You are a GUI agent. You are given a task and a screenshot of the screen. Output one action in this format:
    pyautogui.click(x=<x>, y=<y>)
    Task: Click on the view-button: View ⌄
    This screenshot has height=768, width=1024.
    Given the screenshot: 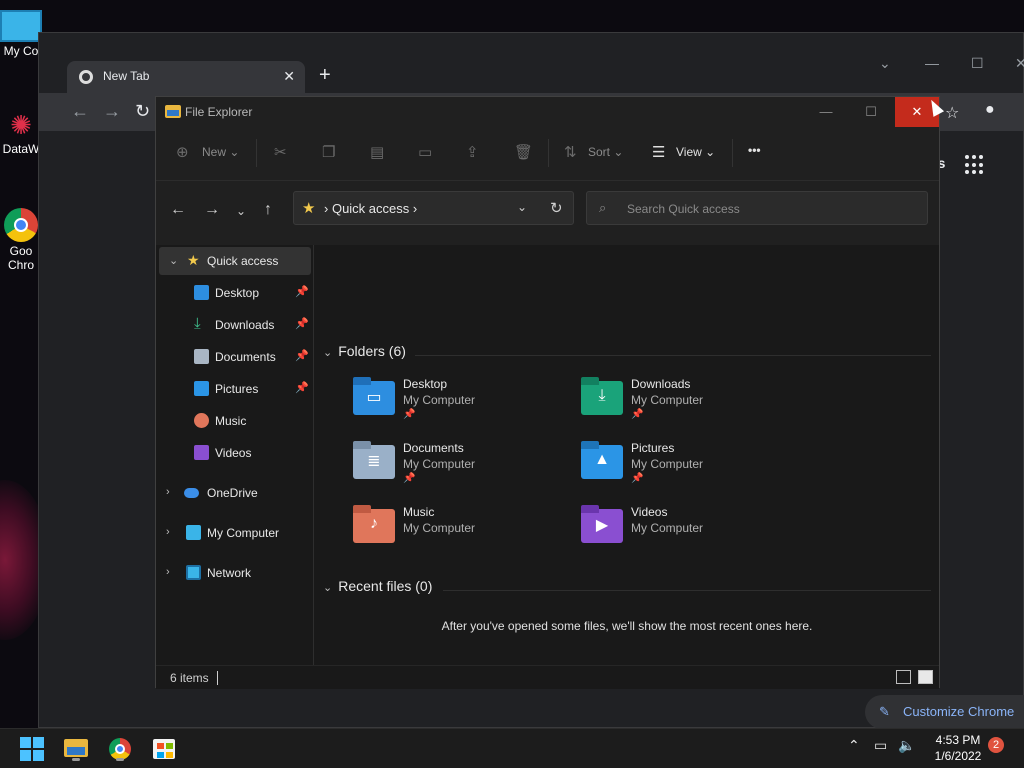 What is the action you would take?
    pyautogui.click(x=695, y=152)
    